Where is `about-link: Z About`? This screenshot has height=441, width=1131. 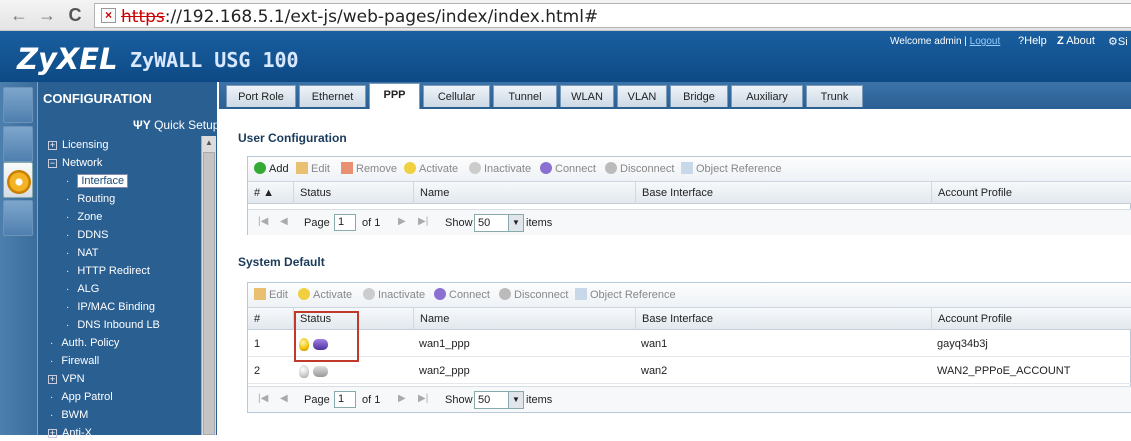 about-link: Z About is located at coordinates (1076, 41).